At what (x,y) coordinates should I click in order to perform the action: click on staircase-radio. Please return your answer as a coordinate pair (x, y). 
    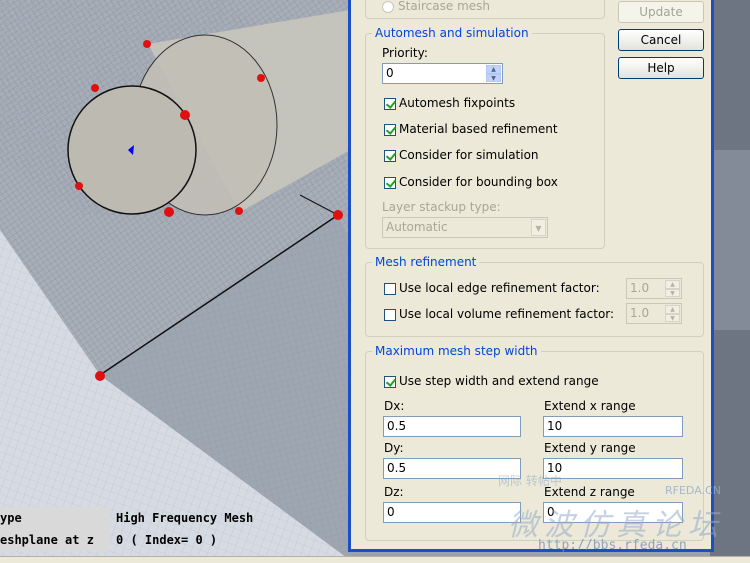
    Looking at the image, I should click on (388, 7).